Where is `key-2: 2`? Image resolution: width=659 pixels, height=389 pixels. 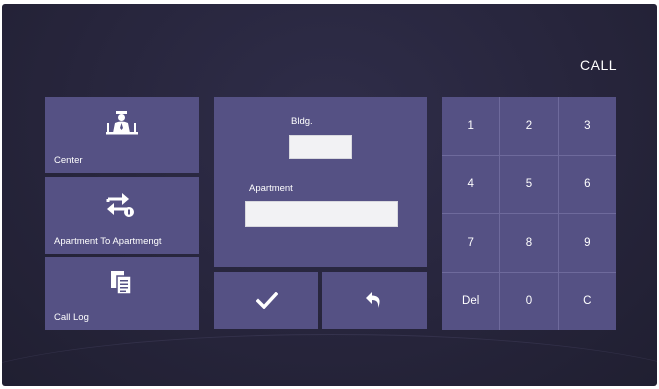
key-2: 2 is located at coordinates (529, 126).